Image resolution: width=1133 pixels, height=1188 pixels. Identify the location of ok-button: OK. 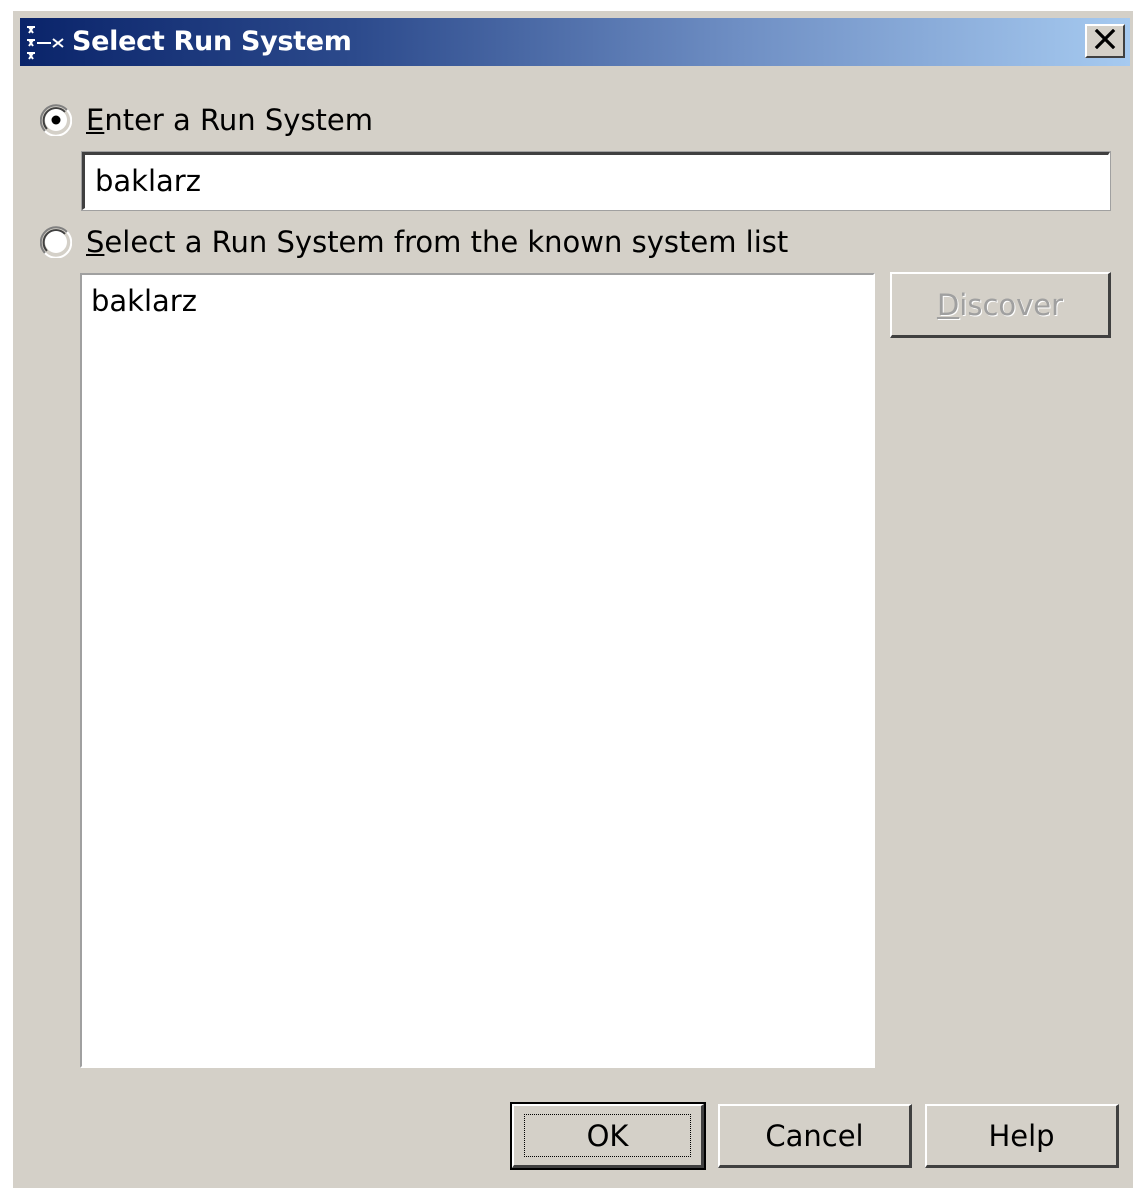
(608, 1136).